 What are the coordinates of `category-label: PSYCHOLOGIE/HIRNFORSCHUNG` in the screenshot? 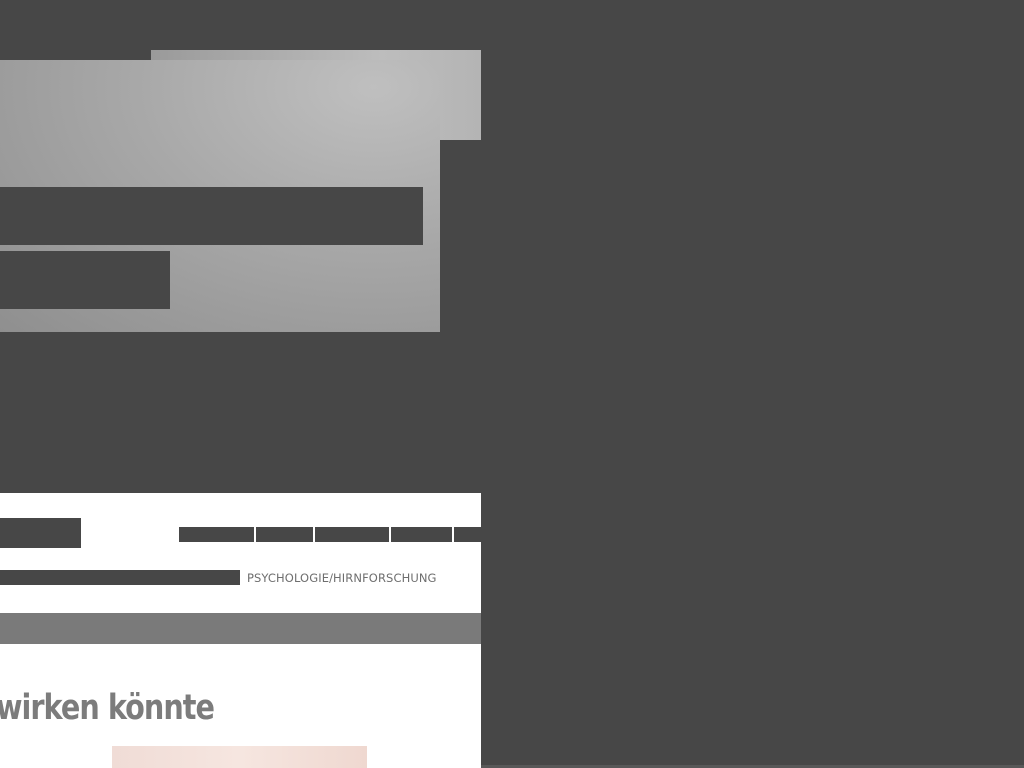 It's located at (342, 578).